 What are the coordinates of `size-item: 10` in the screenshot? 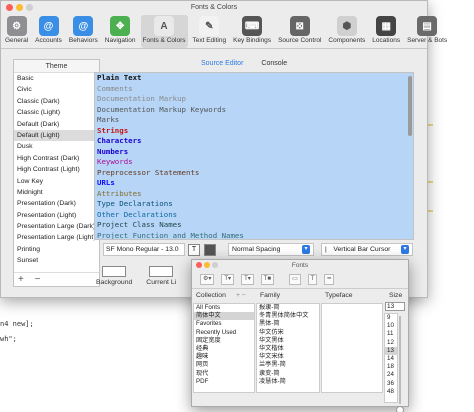 It's located at (391, 326).